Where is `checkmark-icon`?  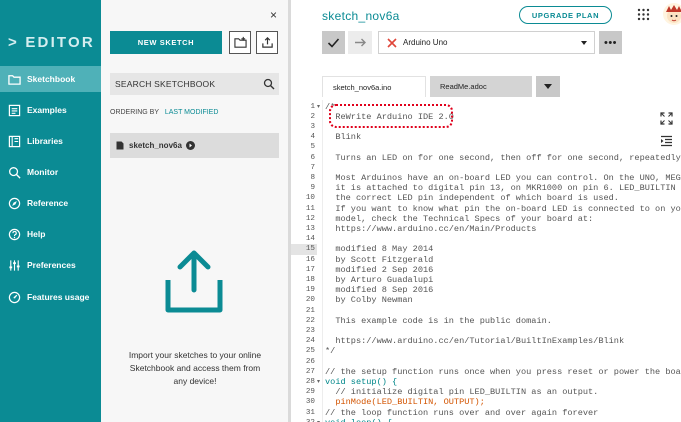 checkmark-icon is located at coordinates (333, 43).